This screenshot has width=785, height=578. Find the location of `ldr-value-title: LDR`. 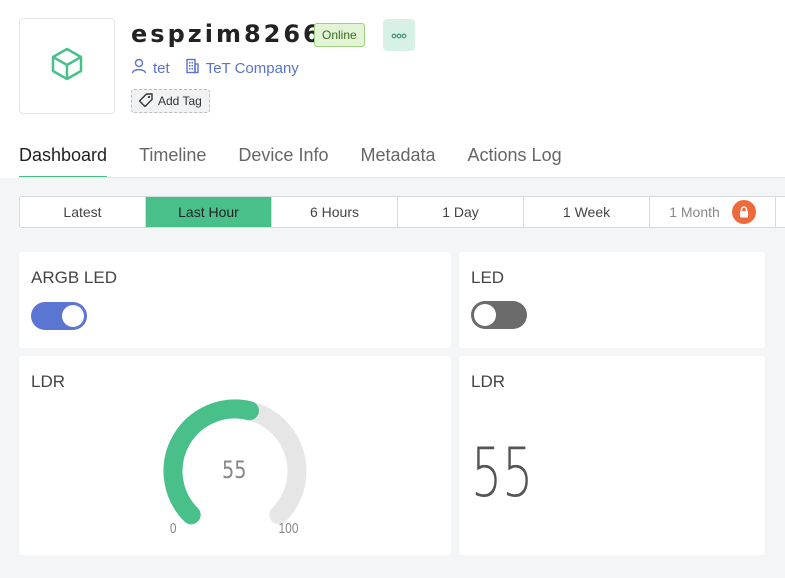

ldr-value-title: LDR is located at coordinates (488, 381).